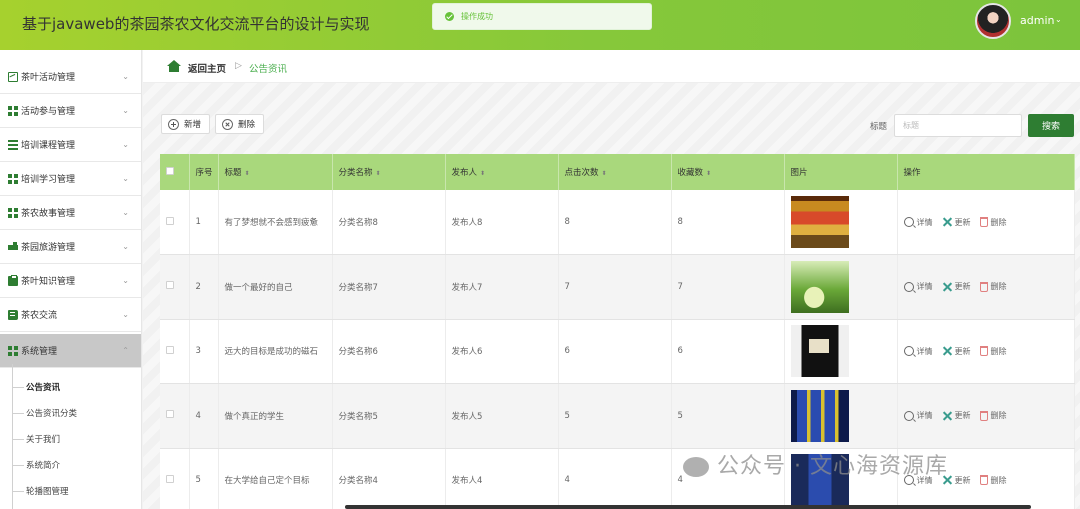 The height and width of the screenshot is (509, 1080). What do you see at coordinates (615, 416) in the screenshot?
I see `cell-clicks: 5` at bounding box center [615, 416].